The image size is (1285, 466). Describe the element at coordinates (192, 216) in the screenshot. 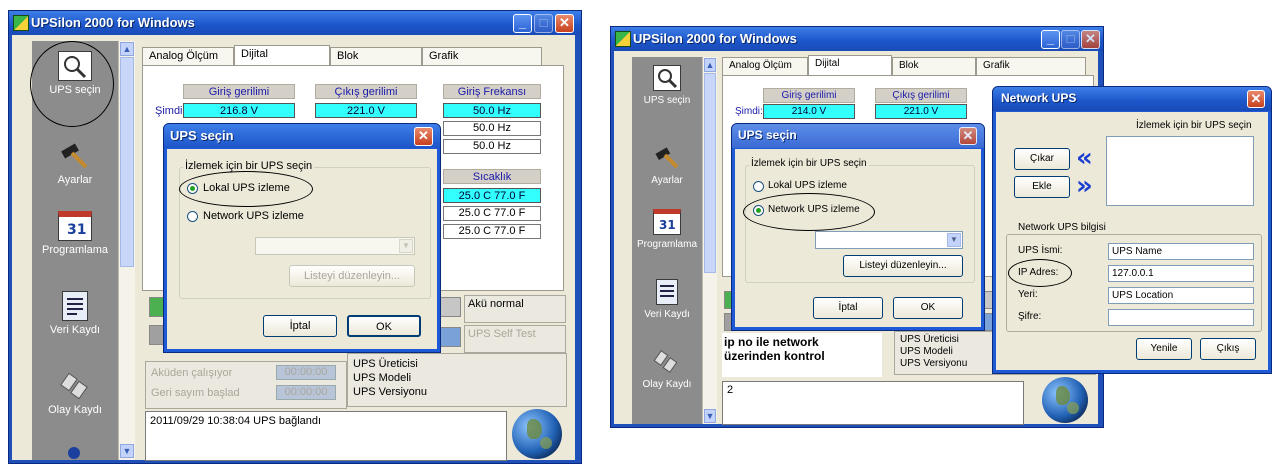

I see `network-ups-radio` at that location.